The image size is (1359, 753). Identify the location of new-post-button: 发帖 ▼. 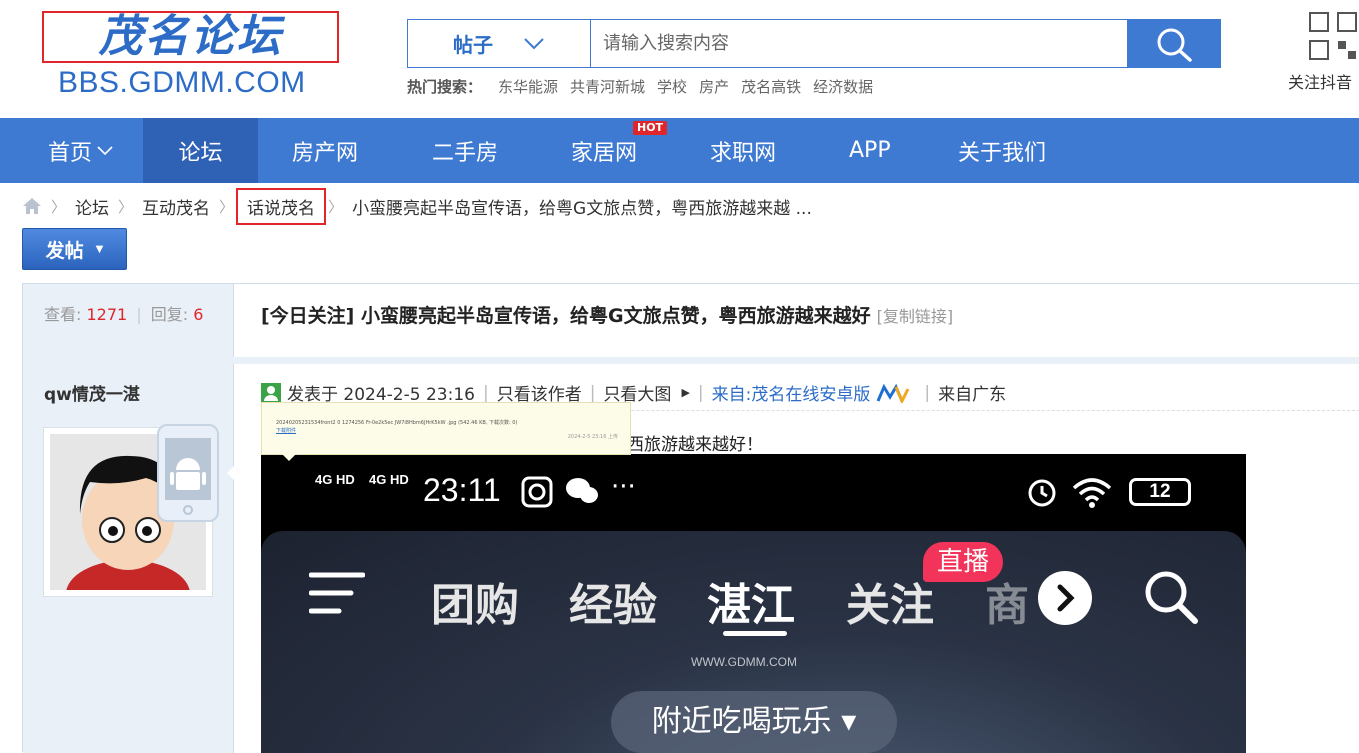
(74, 249).